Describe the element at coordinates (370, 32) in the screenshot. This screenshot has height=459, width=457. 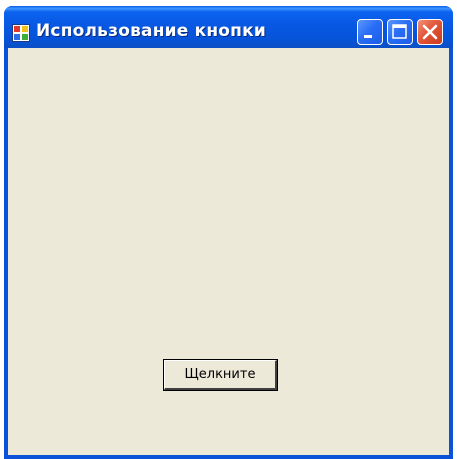
I see `minimize-button` at that location.